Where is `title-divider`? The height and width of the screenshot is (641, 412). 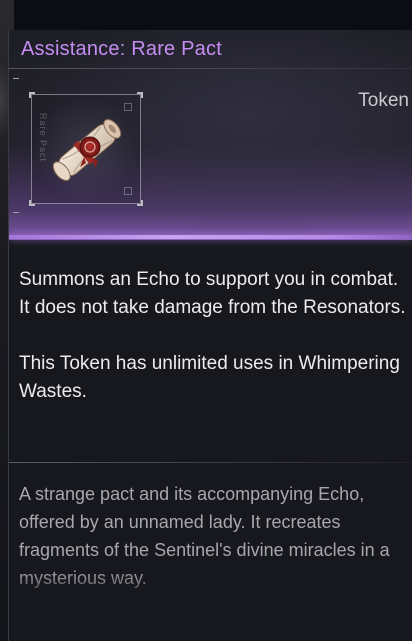
title-divider is located at coordinates (210, 68).